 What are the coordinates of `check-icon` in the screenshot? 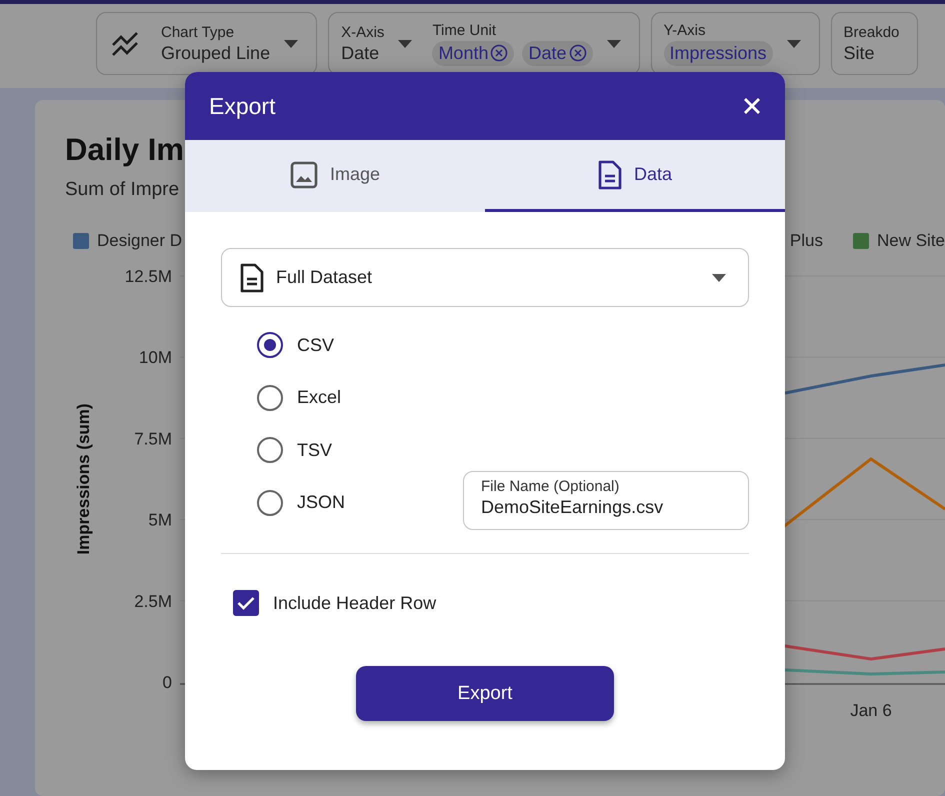 It's located at (246, 603).